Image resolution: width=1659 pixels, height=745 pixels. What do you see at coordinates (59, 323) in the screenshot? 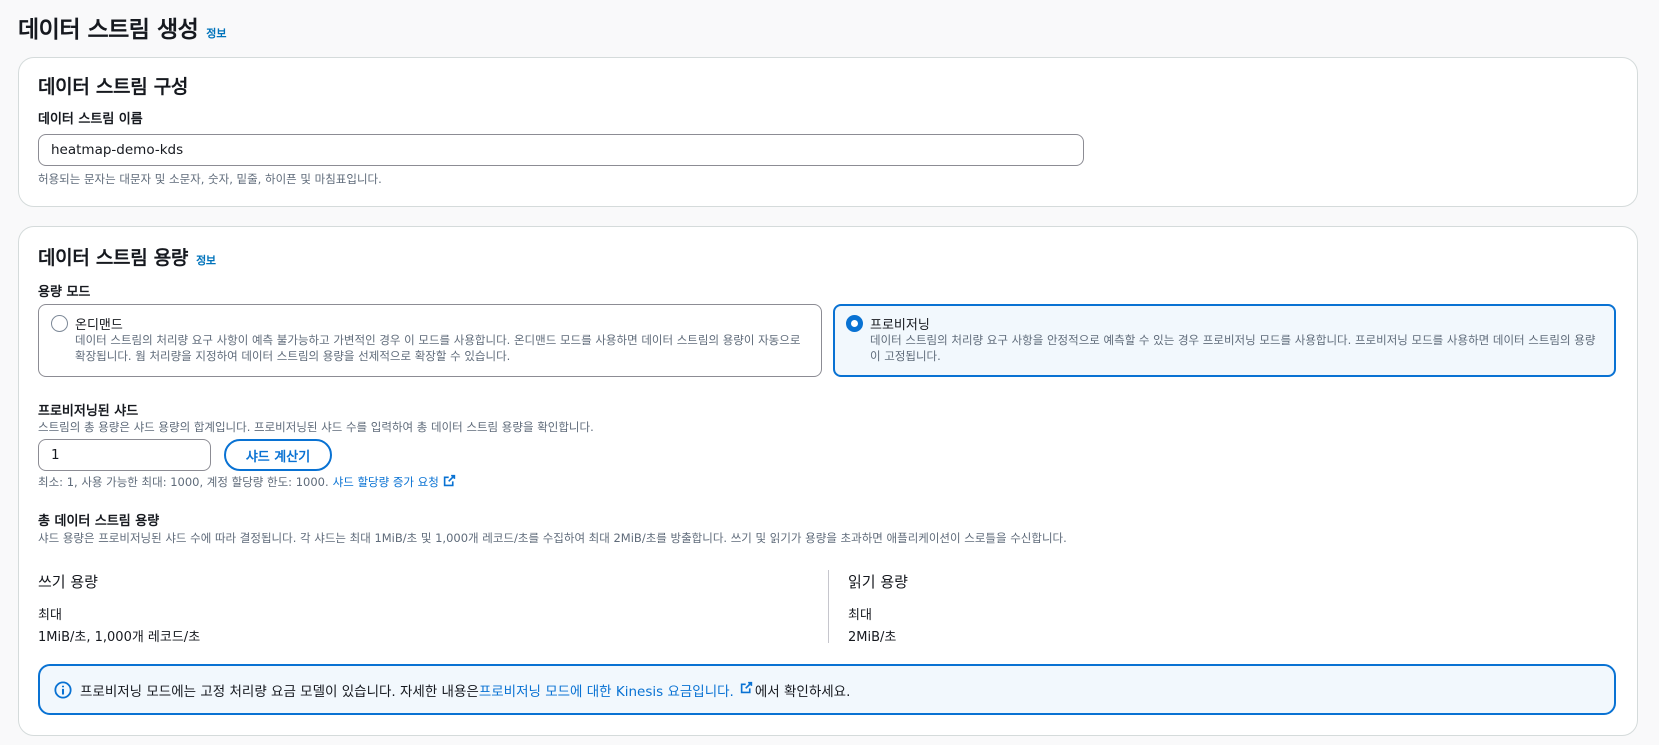
I see `on-demand-radio` at bounding box center [59, 323].